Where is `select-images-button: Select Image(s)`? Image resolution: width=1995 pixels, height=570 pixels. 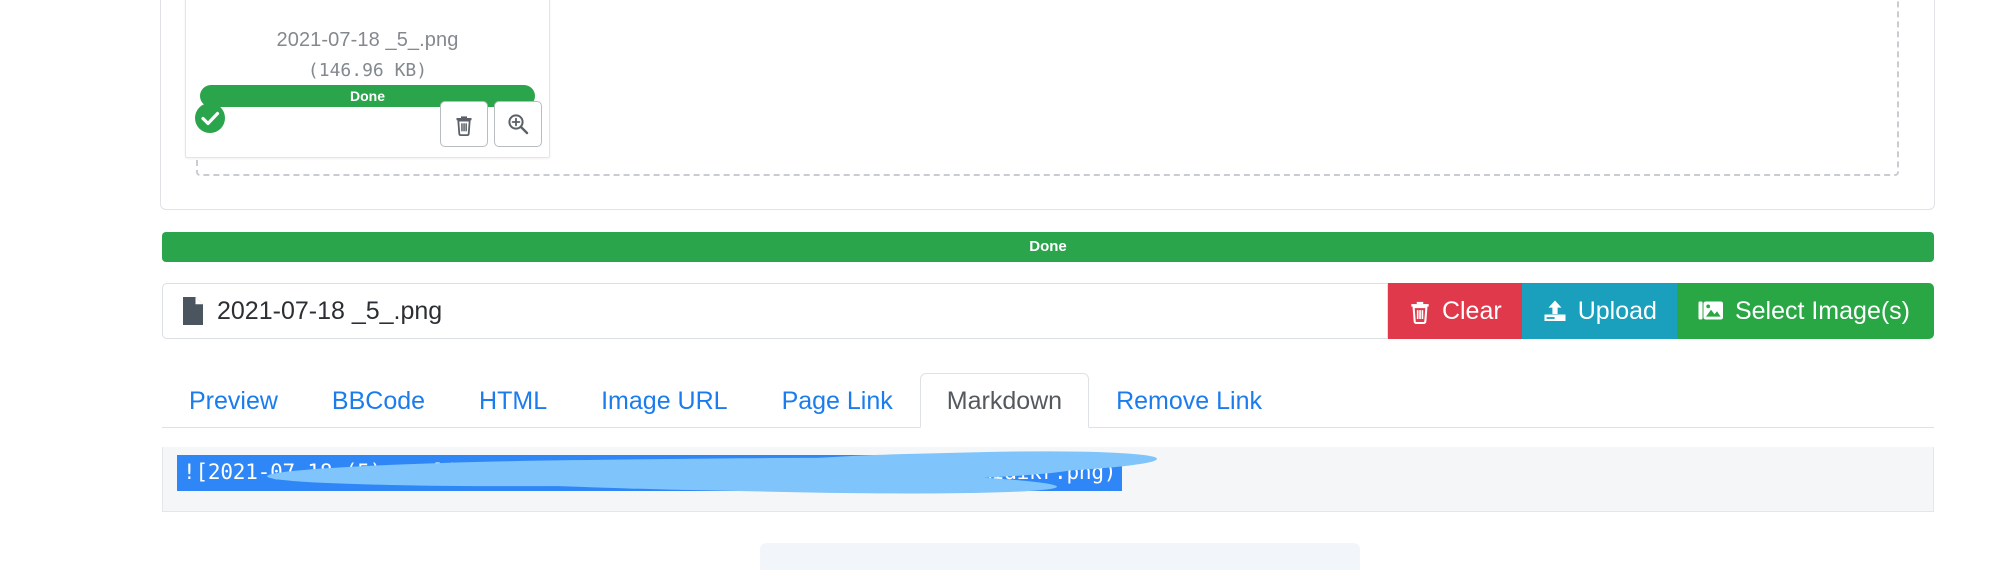
select-images-button: Select Image(s) is located at coordinates (1805, 311).